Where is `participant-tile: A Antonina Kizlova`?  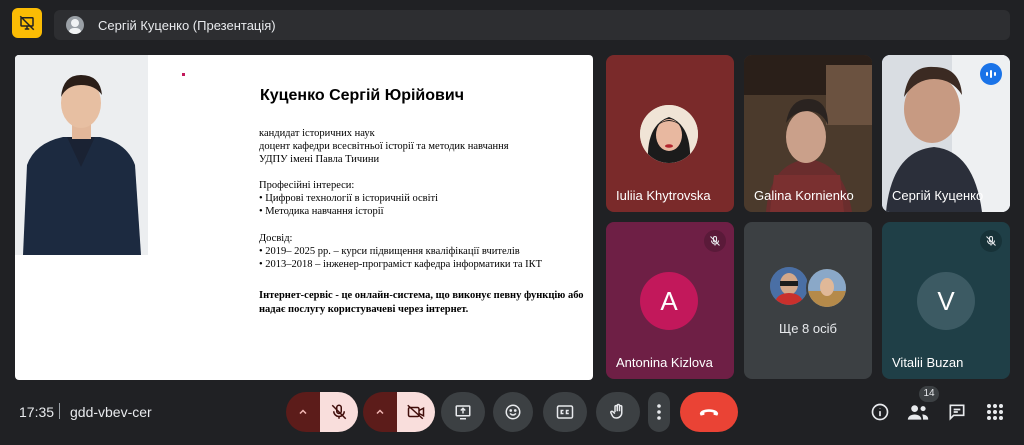 participant-tile: A Antonina Kizlova is located at coordinates (670, 300).